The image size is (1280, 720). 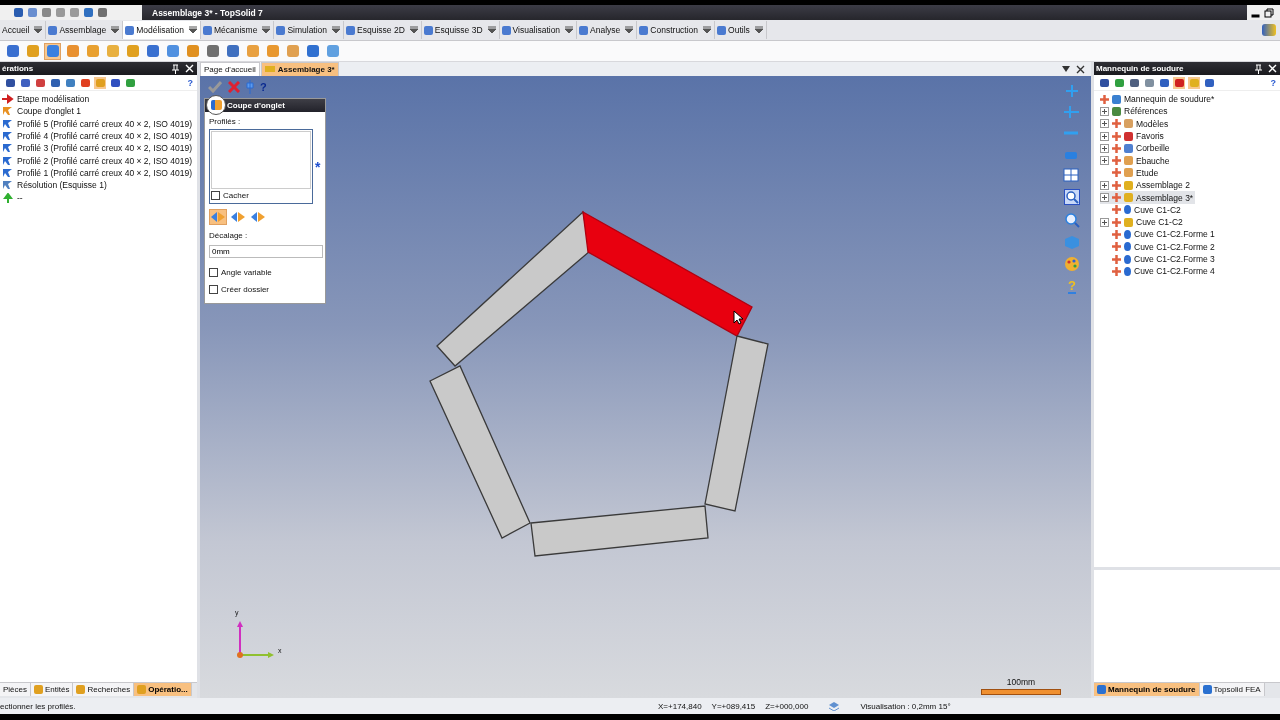 What do you see at coordinates (266, 251) in the screenshot?
I see `offset-input: 0mm` at bounding box center [266, 251].